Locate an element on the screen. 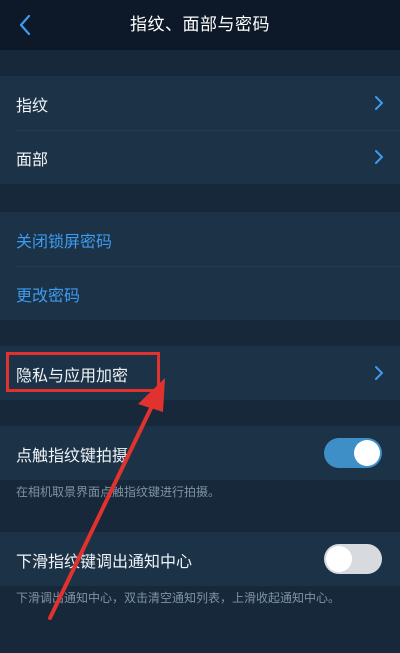 The image size is (400, 653). disable-lock-password-row: 关闭锁屏密码 is located at coordinates (200, 239).